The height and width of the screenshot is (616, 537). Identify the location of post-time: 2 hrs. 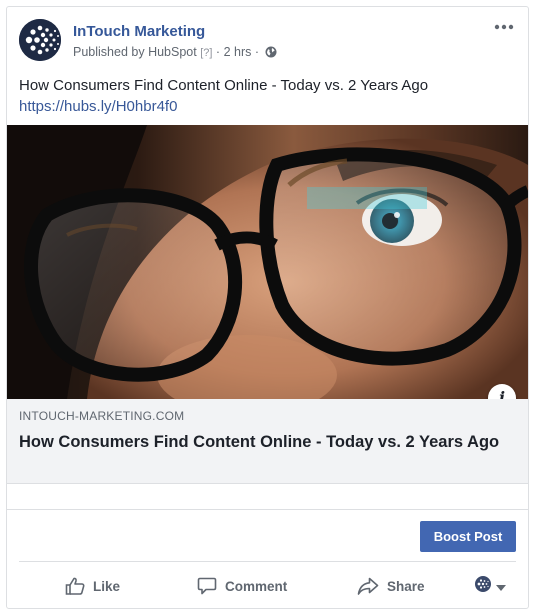
(238, 52).